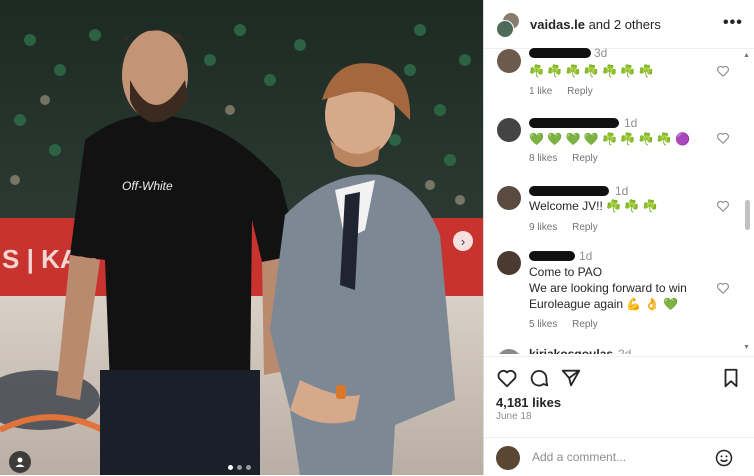  I want to click on comment-text: Welcome JV!! ☘️ ☘️ ☘️, so click(593, 206).